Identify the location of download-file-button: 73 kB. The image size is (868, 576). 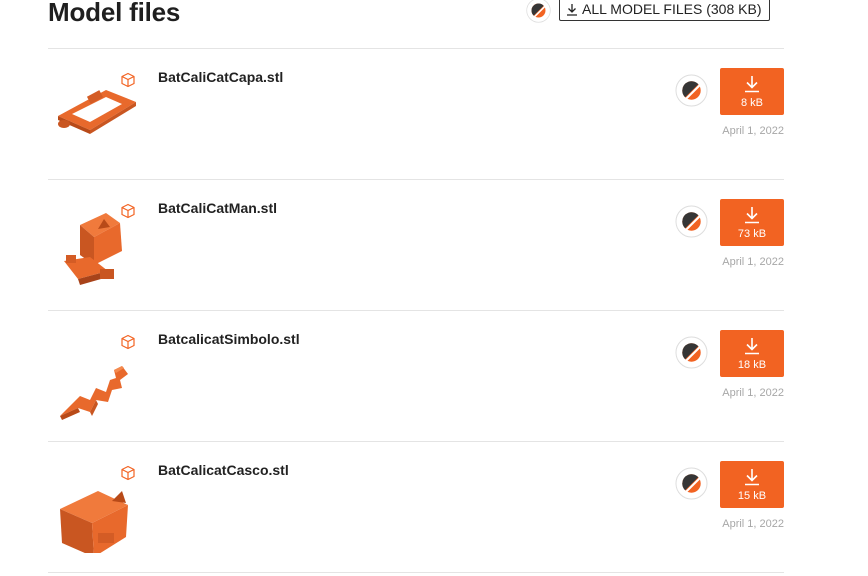
(752, 222).